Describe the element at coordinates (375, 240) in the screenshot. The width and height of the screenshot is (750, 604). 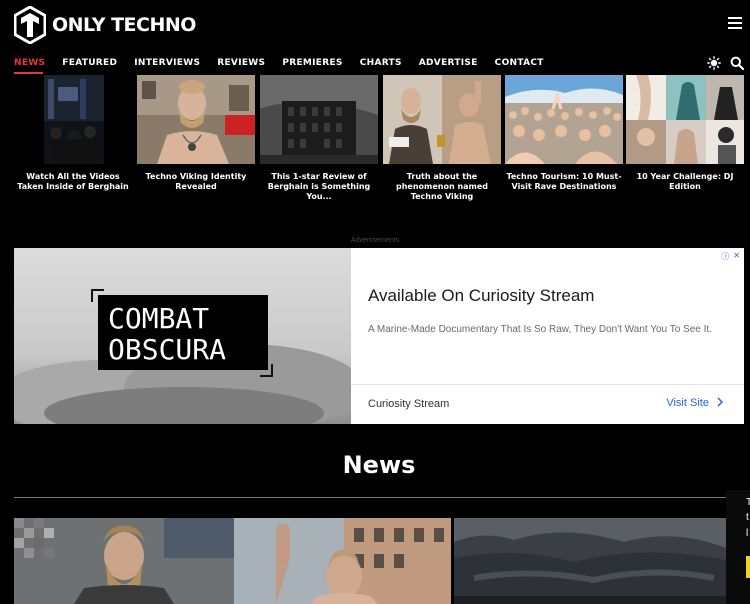
I see `ad-label: Advertisements` at that location.